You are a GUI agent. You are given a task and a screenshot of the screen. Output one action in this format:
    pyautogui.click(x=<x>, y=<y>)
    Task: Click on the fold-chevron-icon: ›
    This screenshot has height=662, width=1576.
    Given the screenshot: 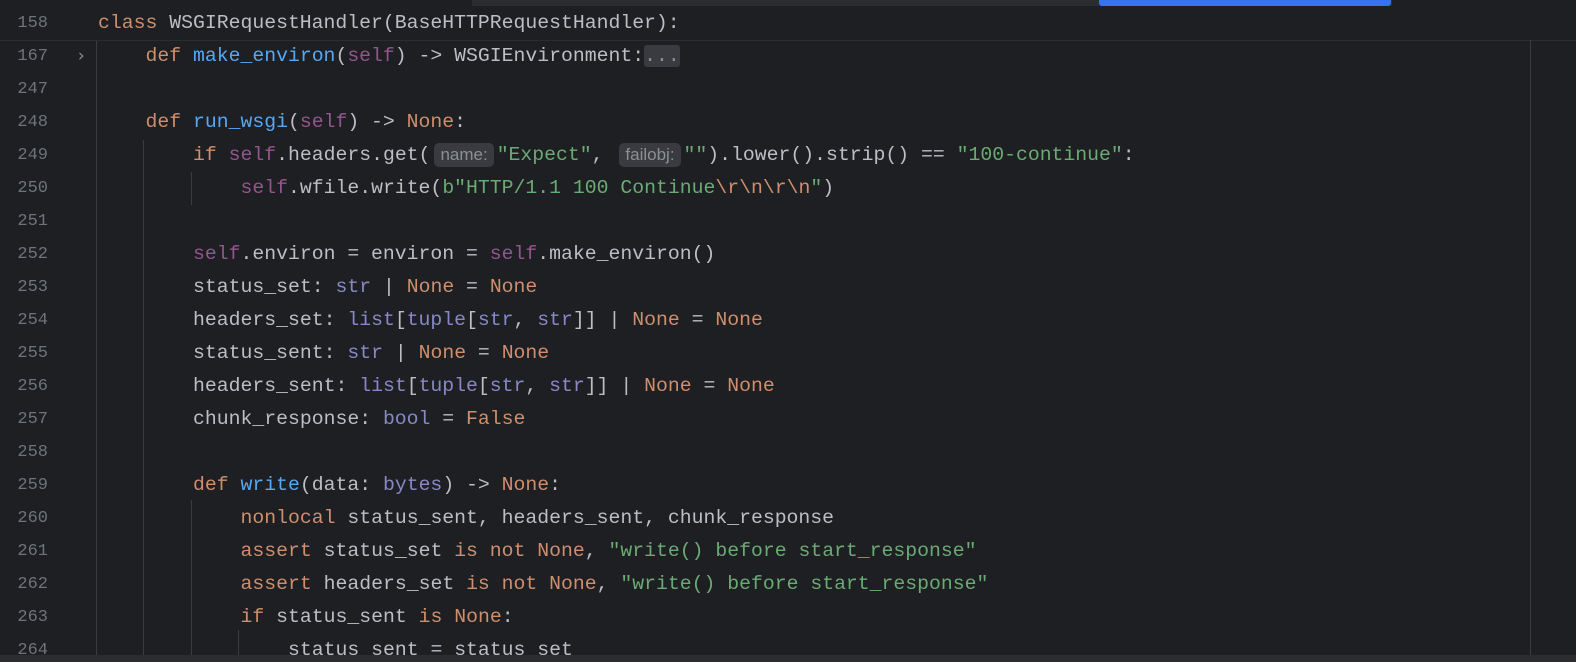 What is the action you would take?
    pyautogui.click(x=81, y=56)
    